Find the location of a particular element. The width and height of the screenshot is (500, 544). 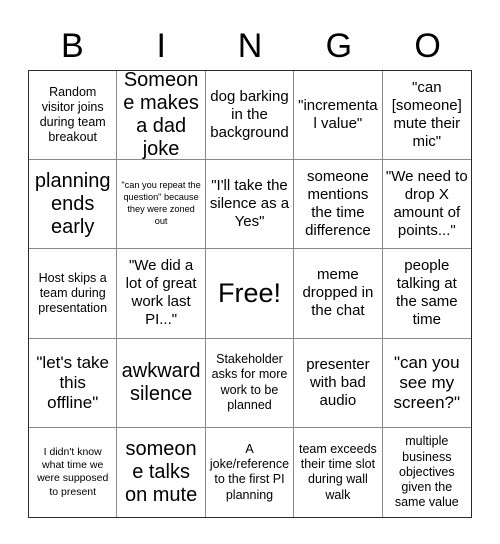

bingo-cell: "can you see my screen?" is located at coordinates (426, 383).